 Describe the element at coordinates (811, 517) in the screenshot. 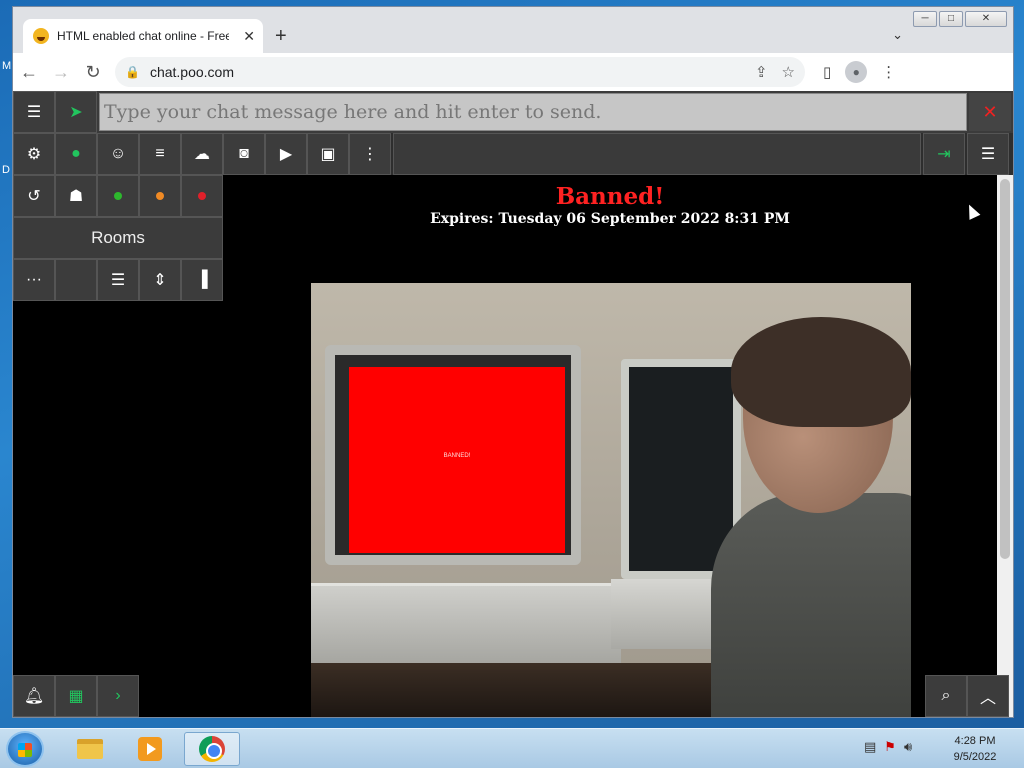

I see `man-illustration` at that location.